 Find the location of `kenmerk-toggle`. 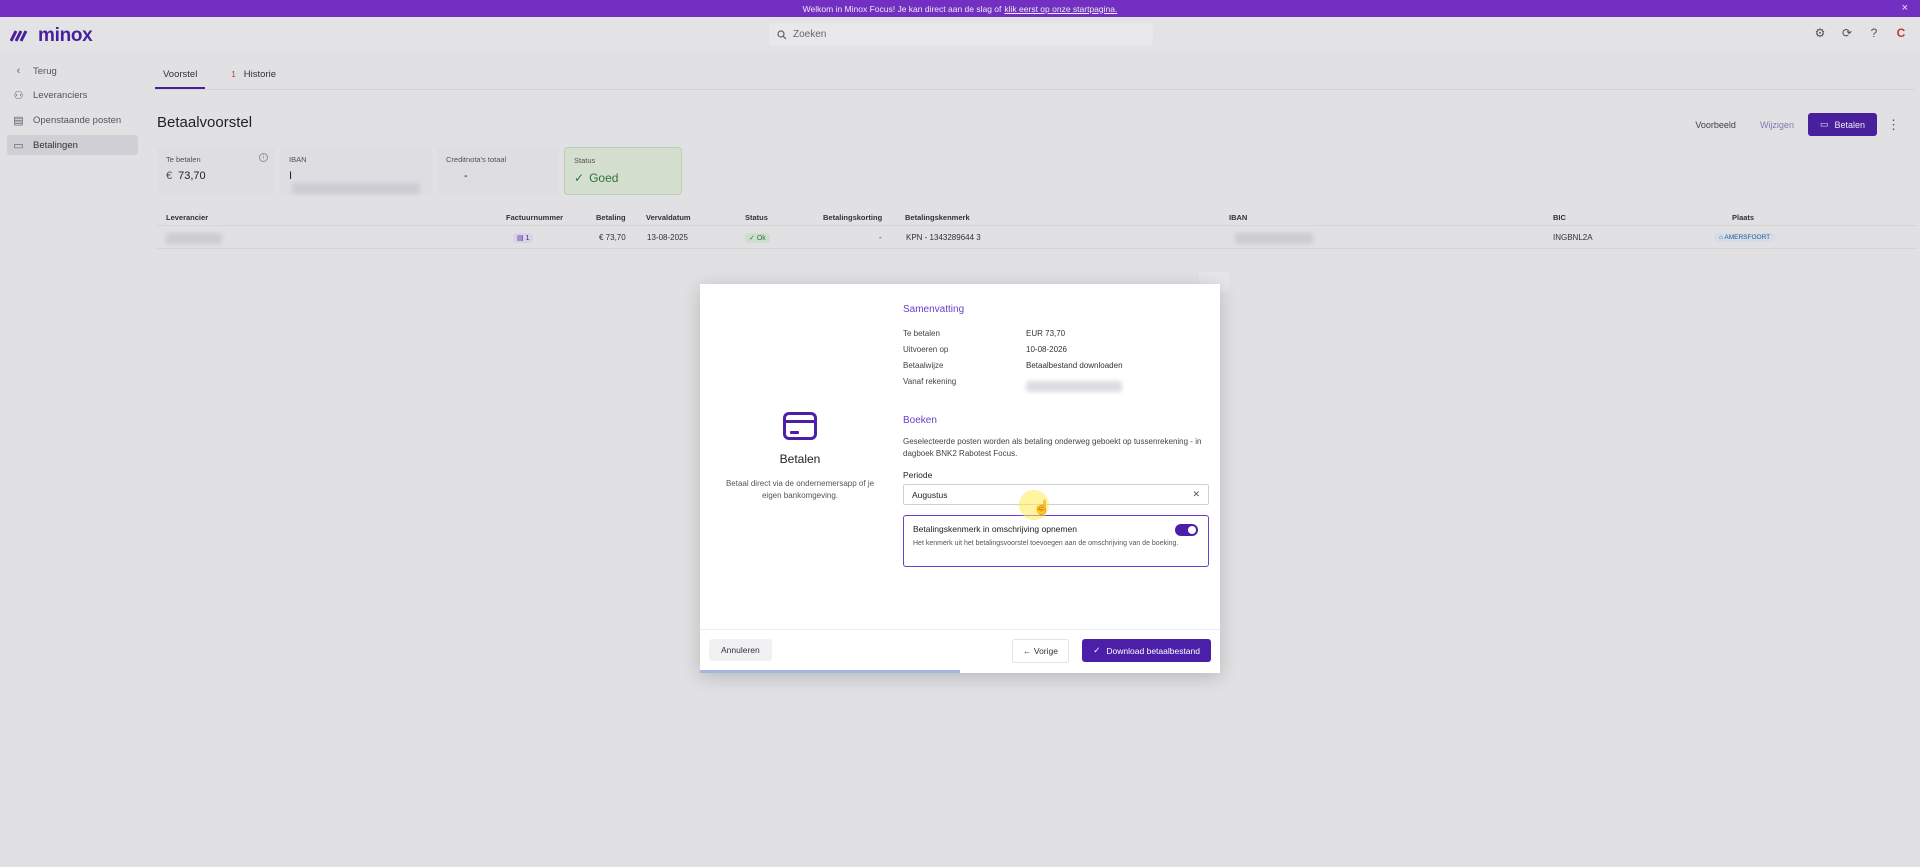

kenmerk-toggle is located at coordinates (1186, 530).